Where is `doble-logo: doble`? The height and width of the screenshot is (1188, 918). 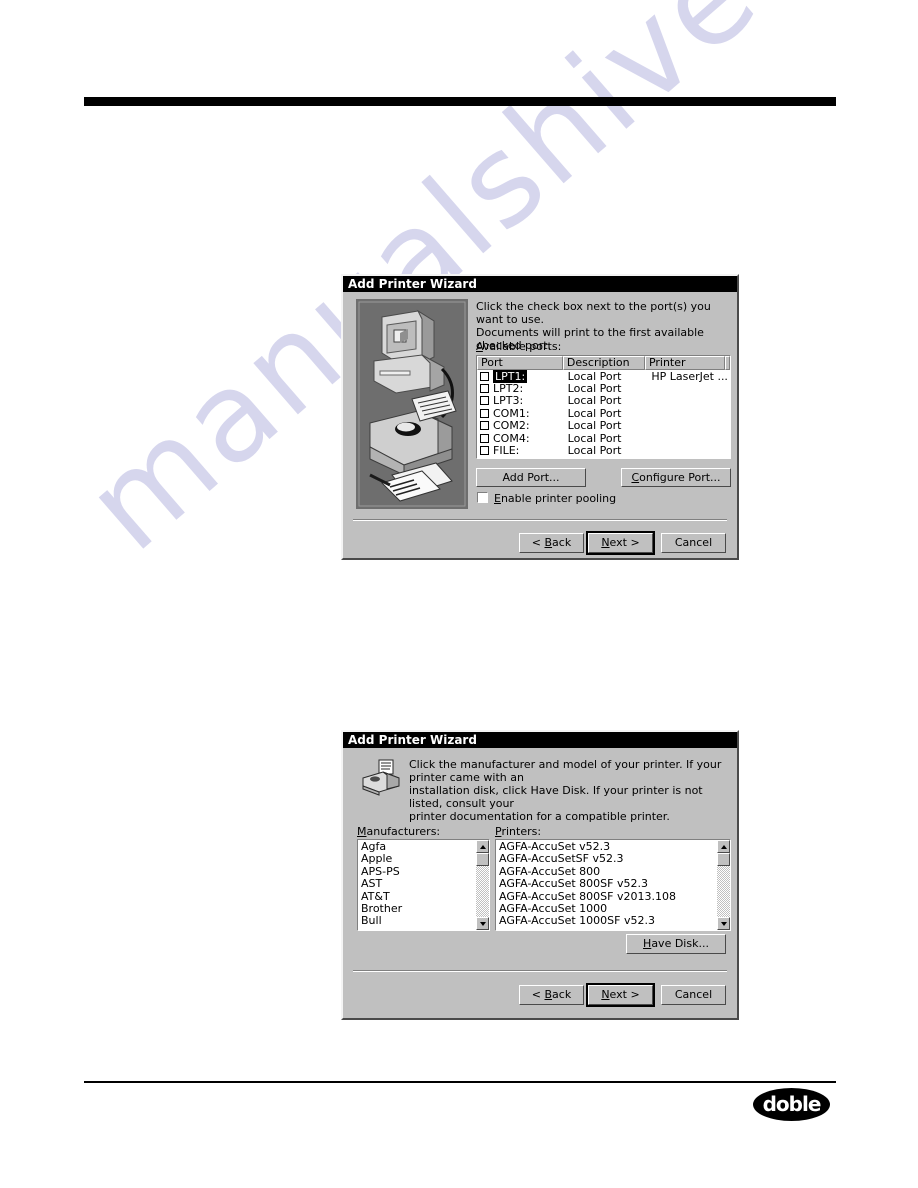
doble-logo: doble is located at coordinates (791, 1104).